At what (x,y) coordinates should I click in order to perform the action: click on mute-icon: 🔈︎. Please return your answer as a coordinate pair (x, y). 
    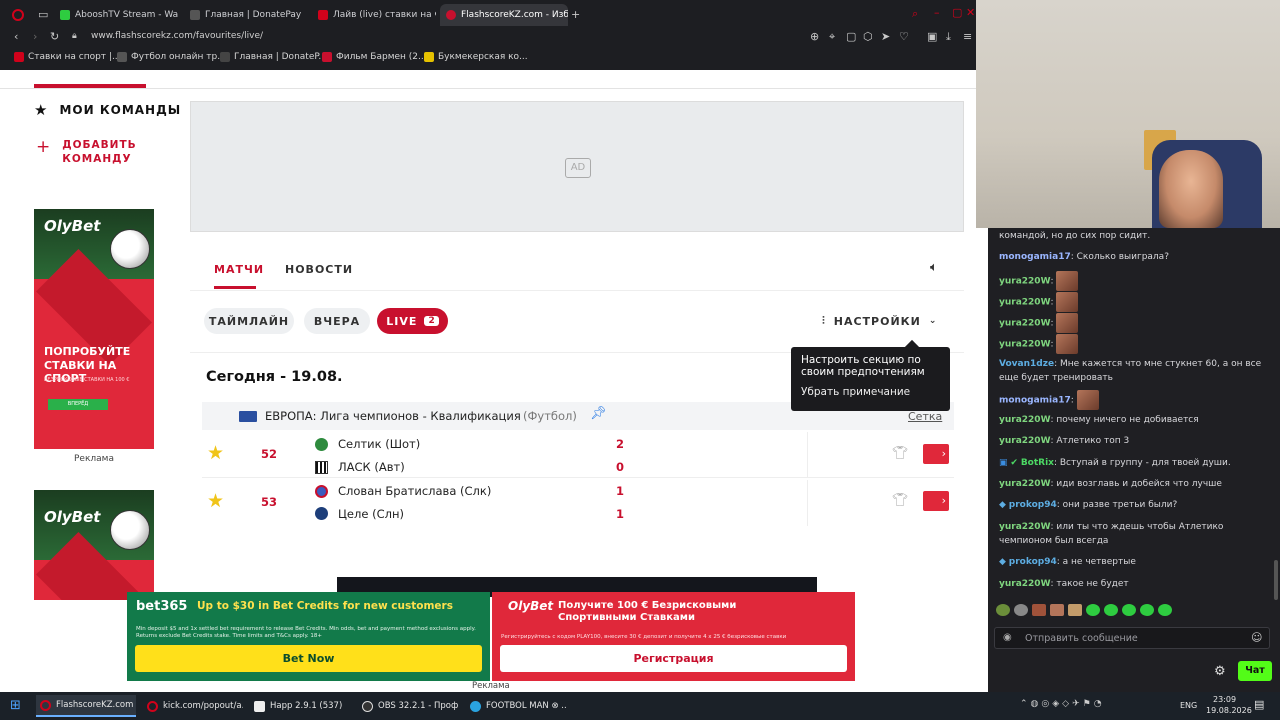
    Looking at the image, I should click on (934, 267).